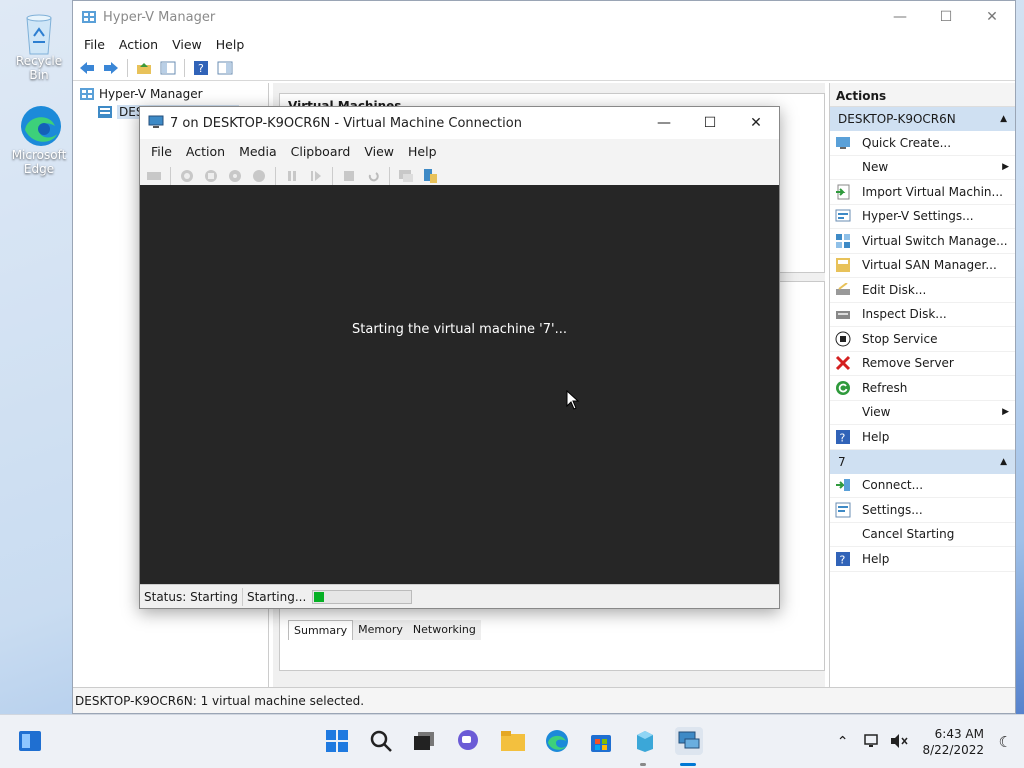 Image resolution: width=1024 pixels, height=768 pixels. What do you see at coordinates (337, 741) in the screenshot?
I see `start-button-icon` at bounding box center [337, 741].